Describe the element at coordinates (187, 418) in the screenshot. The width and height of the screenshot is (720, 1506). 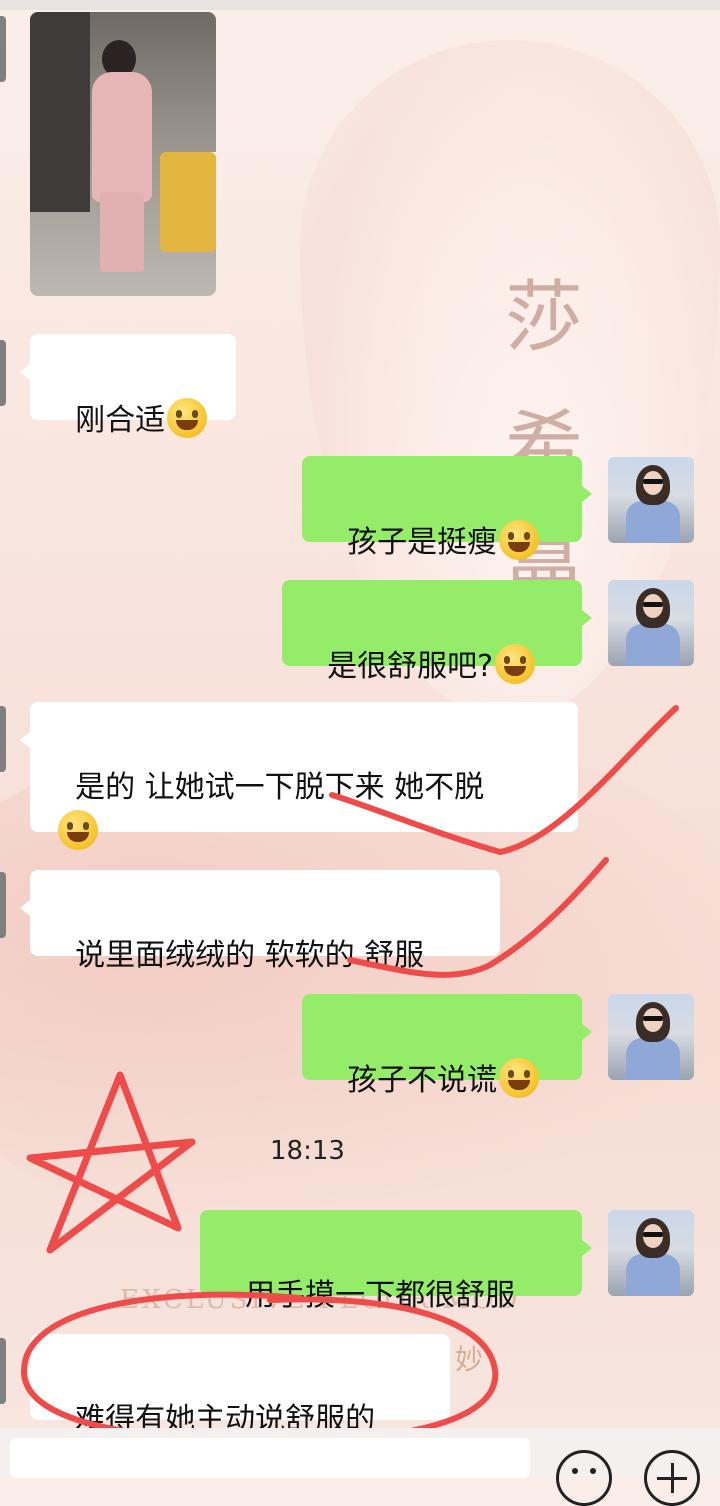
I see `grinning-face-icon` at that location.